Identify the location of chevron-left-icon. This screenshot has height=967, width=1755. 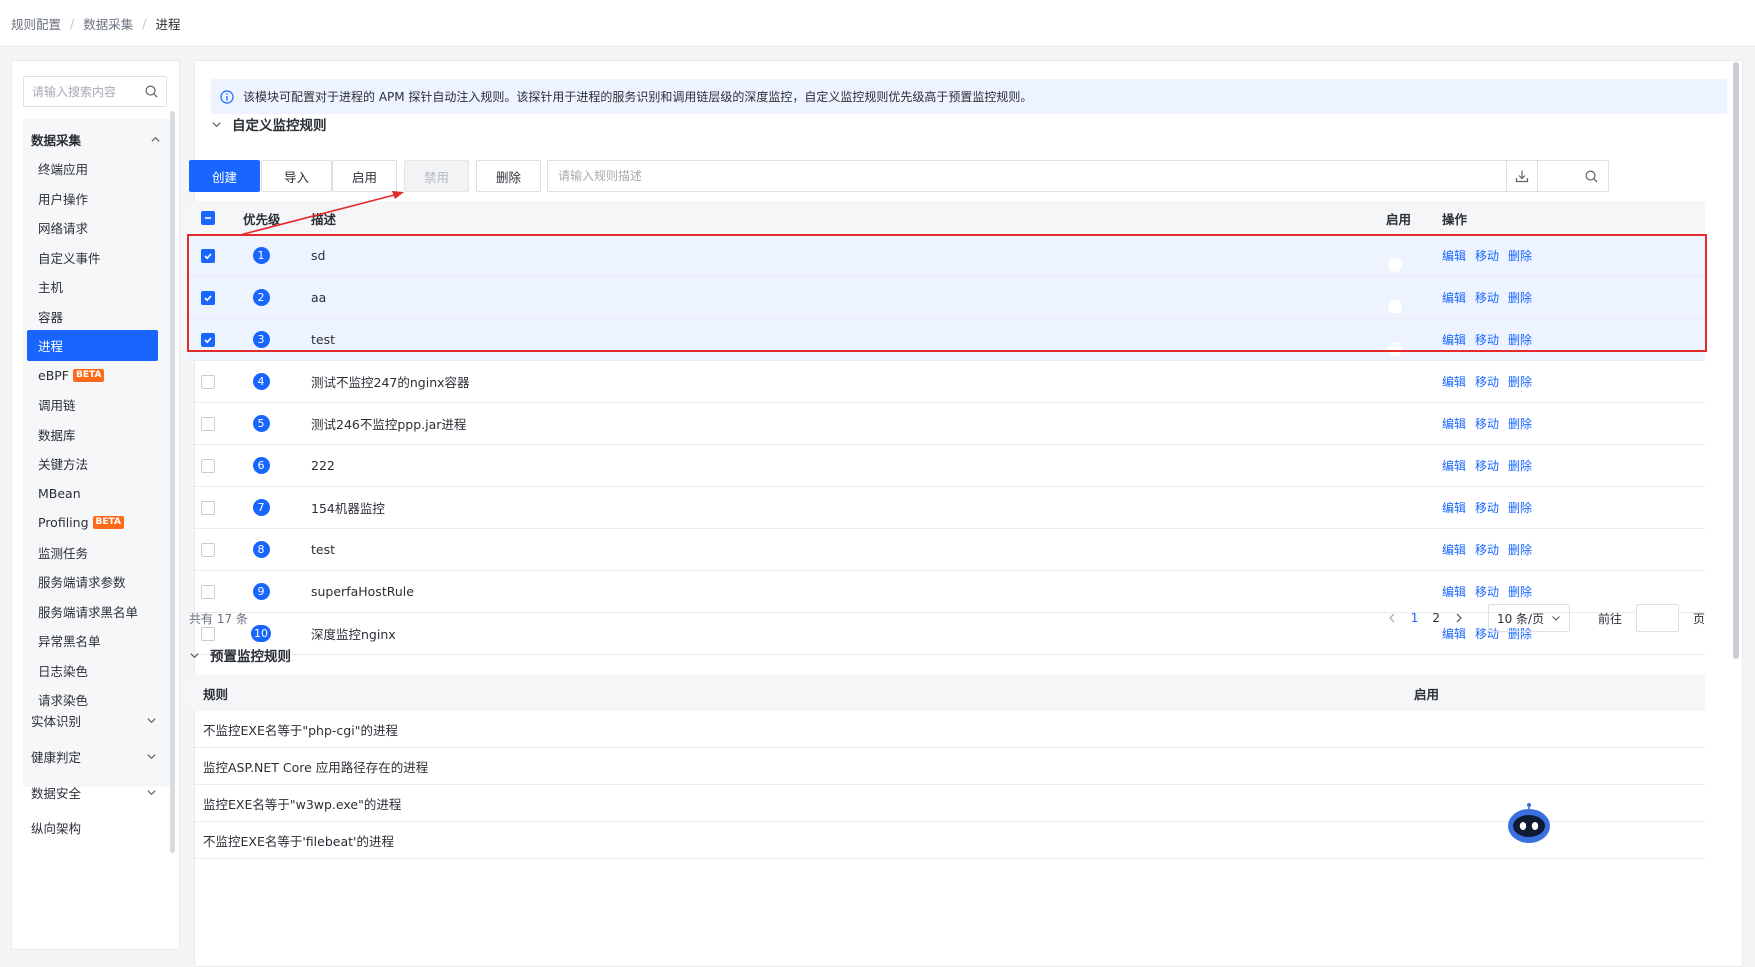
(1392, 618).